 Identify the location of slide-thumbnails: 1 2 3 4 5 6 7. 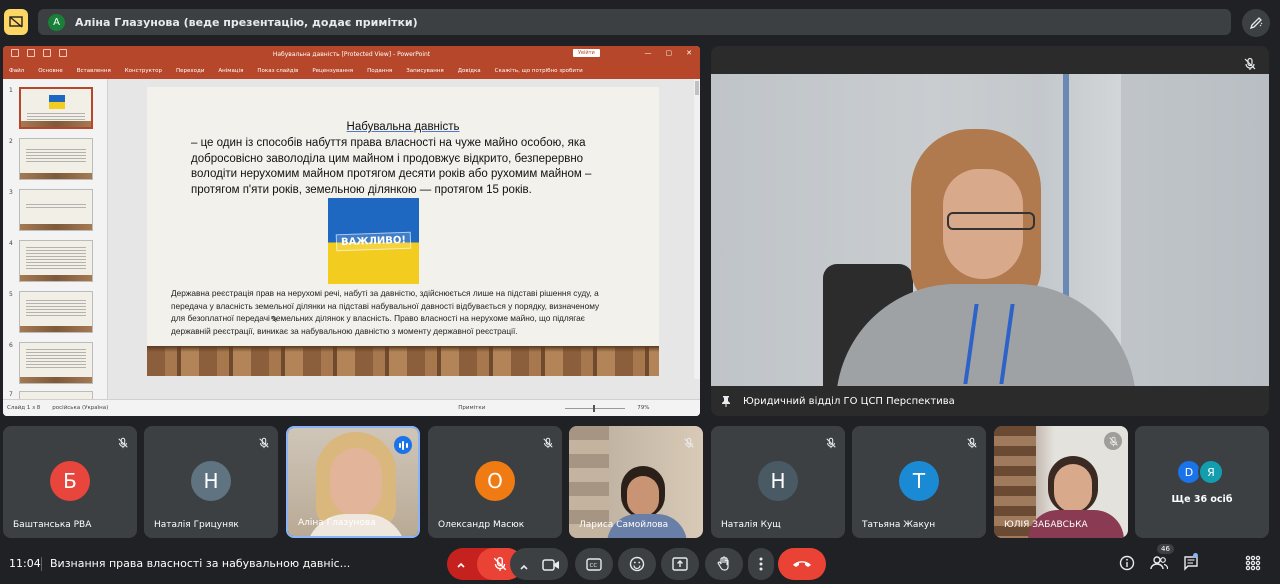
(55, 247).